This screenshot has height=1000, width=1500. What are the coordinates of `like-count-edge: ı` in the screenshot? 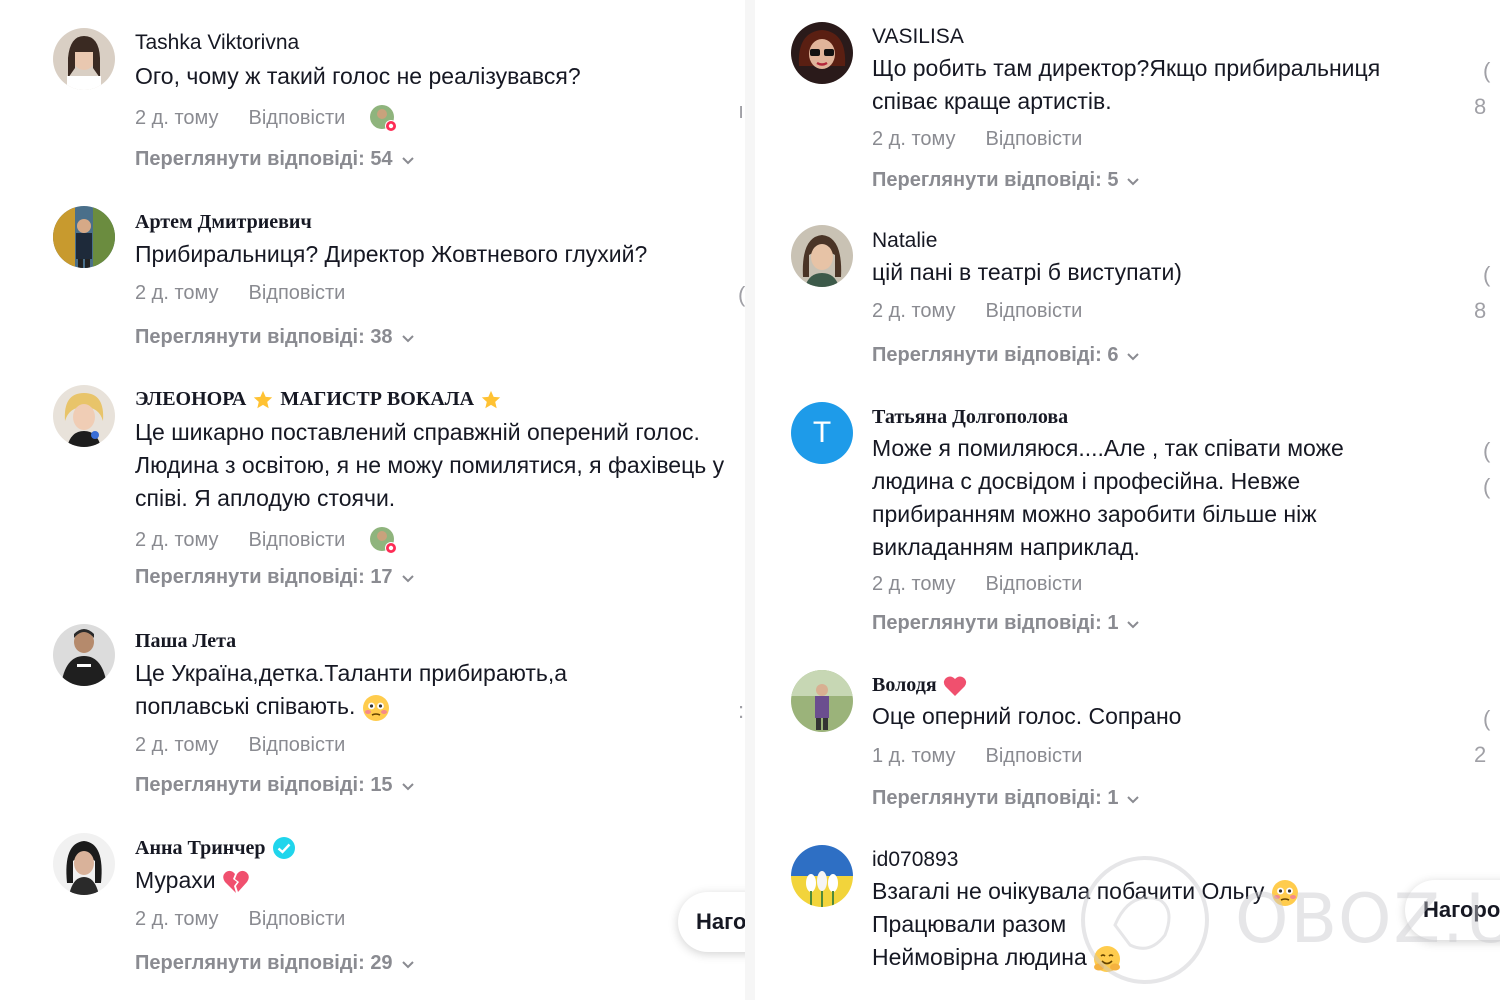 It's located at (741, 110).